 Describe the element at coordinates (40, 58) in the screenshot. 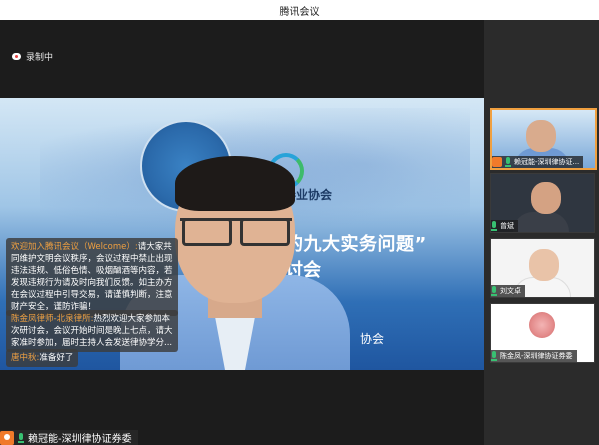

I see `recording-label: 录制中` at that location.